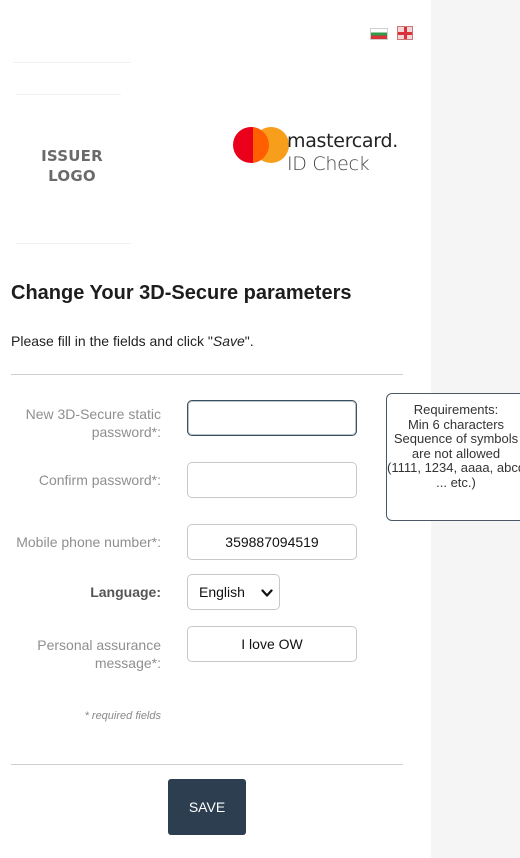 This screenshot has width=520, height=858. Describe the element at coordinates (405, 33) in the screenshot. I see `english-flag-icon` at that location.